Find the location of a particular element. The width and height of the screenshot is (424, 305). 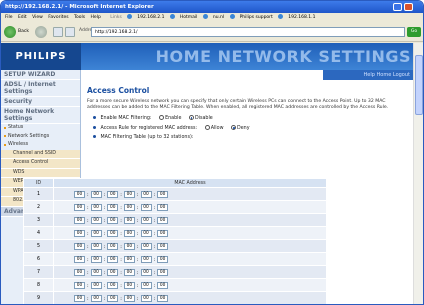

page-banner-title: HOME NETWORK SETTINGS is located at coordinates (283, 56).